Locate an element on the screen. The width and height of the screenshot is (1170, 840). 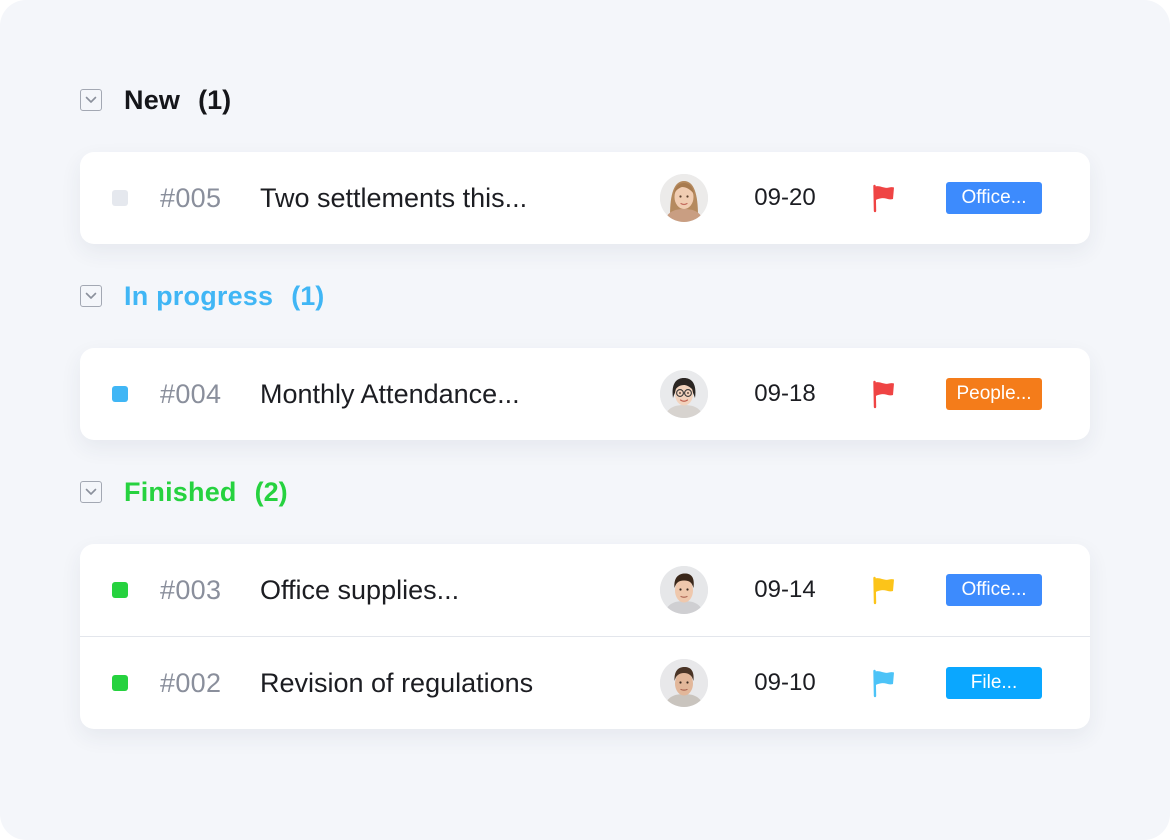
group-header-finished: Finished (2) is located at coordinates (184, 492).